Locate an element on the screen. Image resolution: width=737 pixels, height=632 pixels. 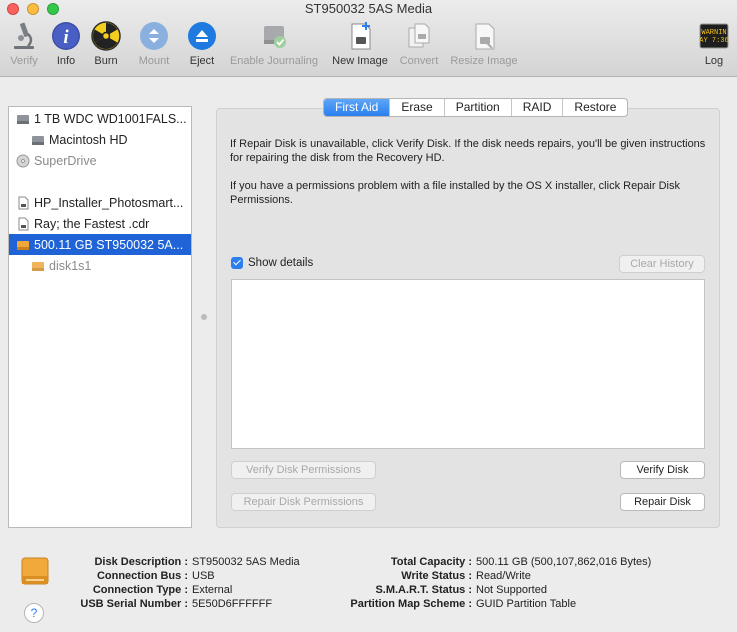
new-image-icon is located at coordinates (361, 36).